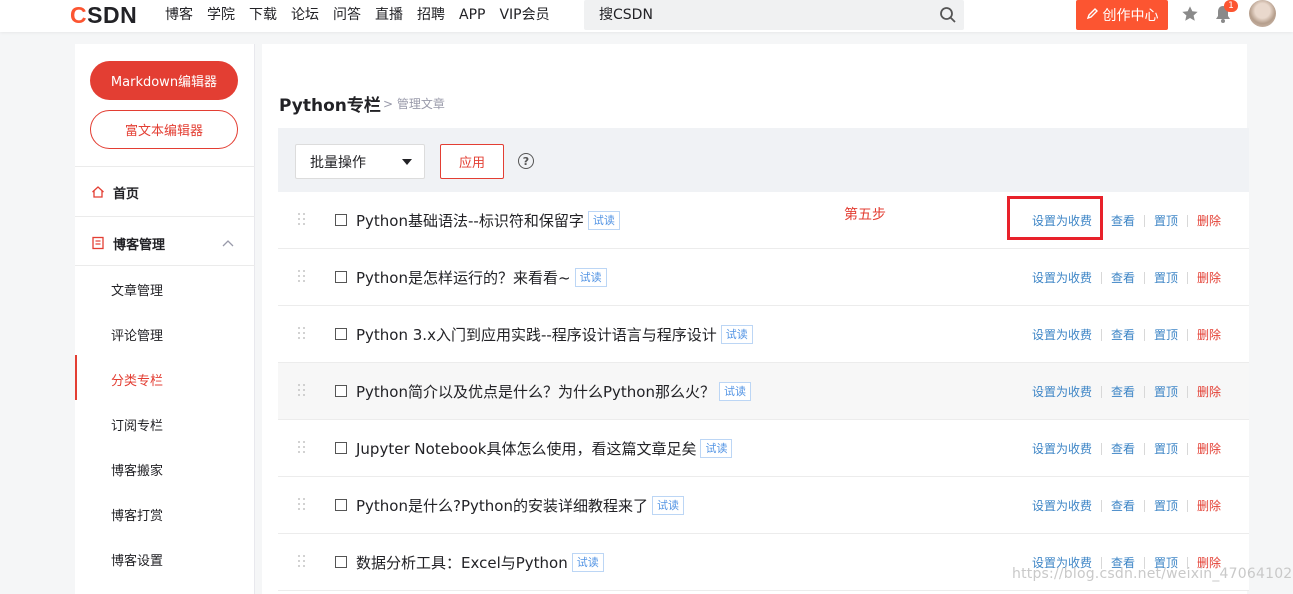 Image resolution: width=1293 pixels, height=594 pixels. What do you see at coordinates (137, 334) in the screenshot?
I see `sidebar-item-comment-manage: 评论管理` at bounding box center [137, 334].